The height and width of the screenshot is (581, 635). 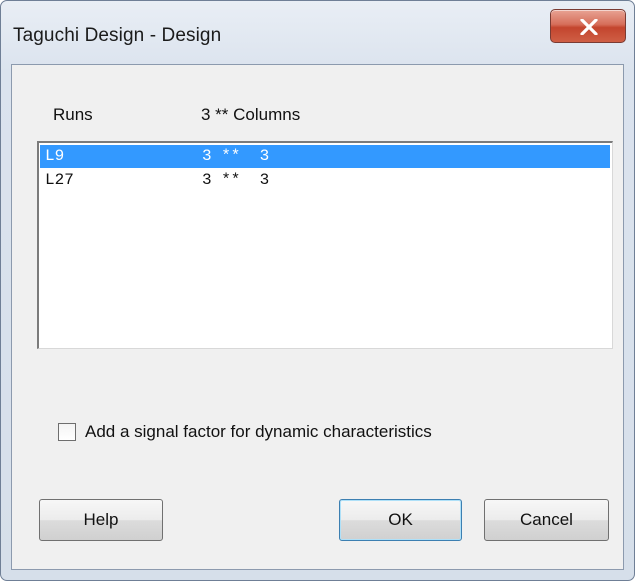 What do you see at coordinates (325, 156) in the screenshot?
I see `list-item-l9: L9 3 ** 3` at bounding box center [325, 156].